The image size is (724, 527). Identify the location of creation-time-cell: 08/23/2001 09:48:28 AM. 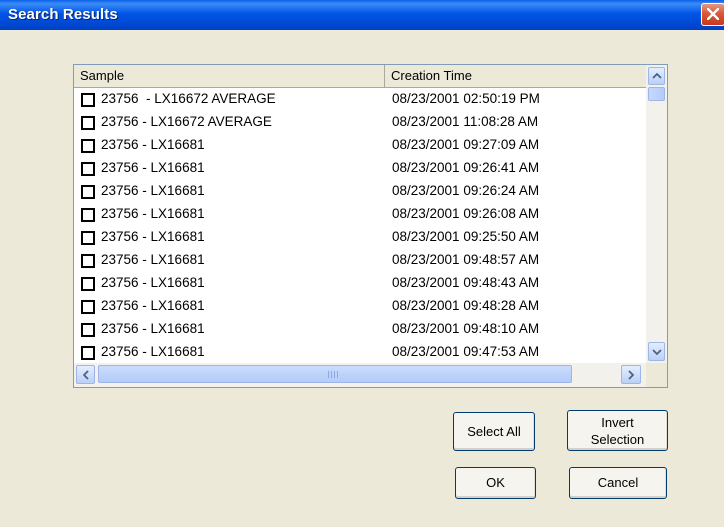
(466, 305).